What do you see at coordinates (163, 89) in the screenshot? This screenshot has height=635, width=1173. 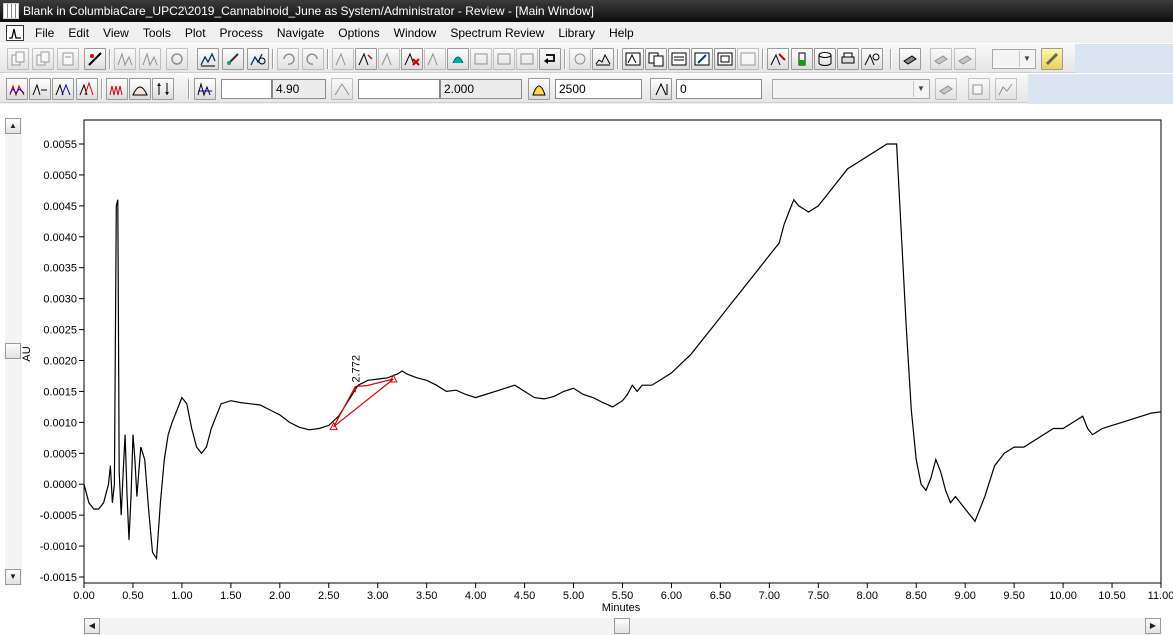 I see `axis-scale-icon` at bounding box center [163, 89].